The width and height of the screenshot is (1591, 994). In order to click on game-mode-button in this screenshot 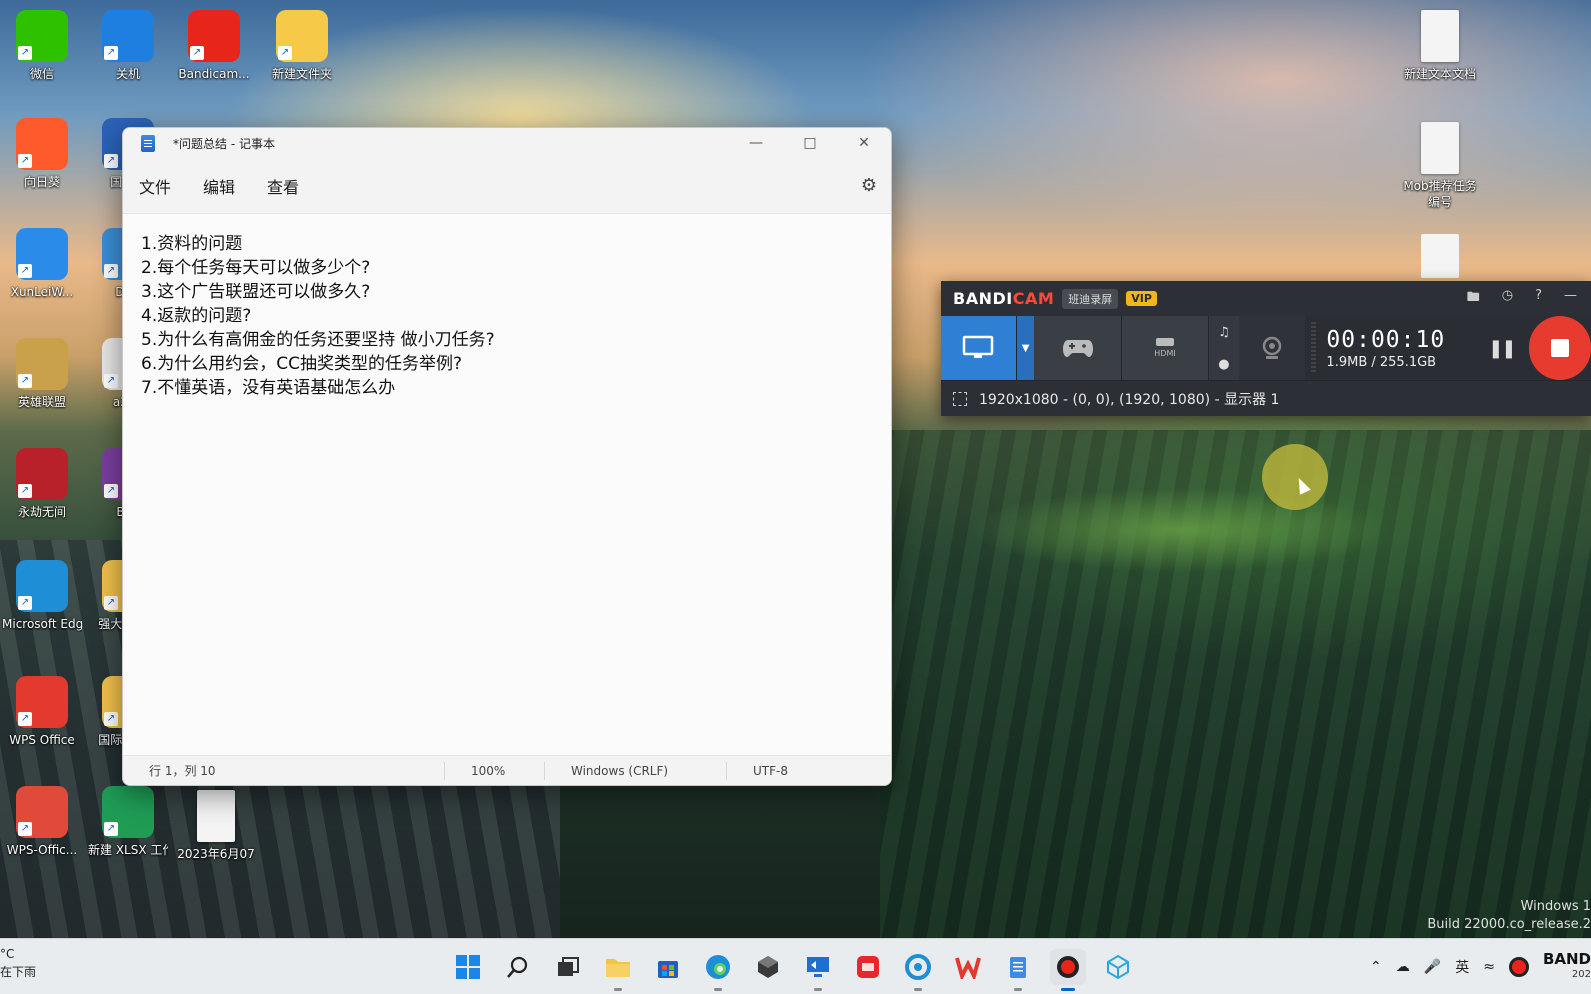, I will do `click(1078, 348)`.